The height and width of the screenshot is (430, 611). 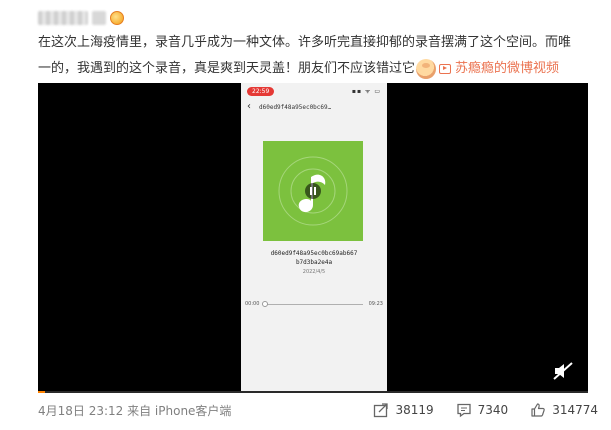 I want to click on emoji-icon, so click(x=426, y=69).